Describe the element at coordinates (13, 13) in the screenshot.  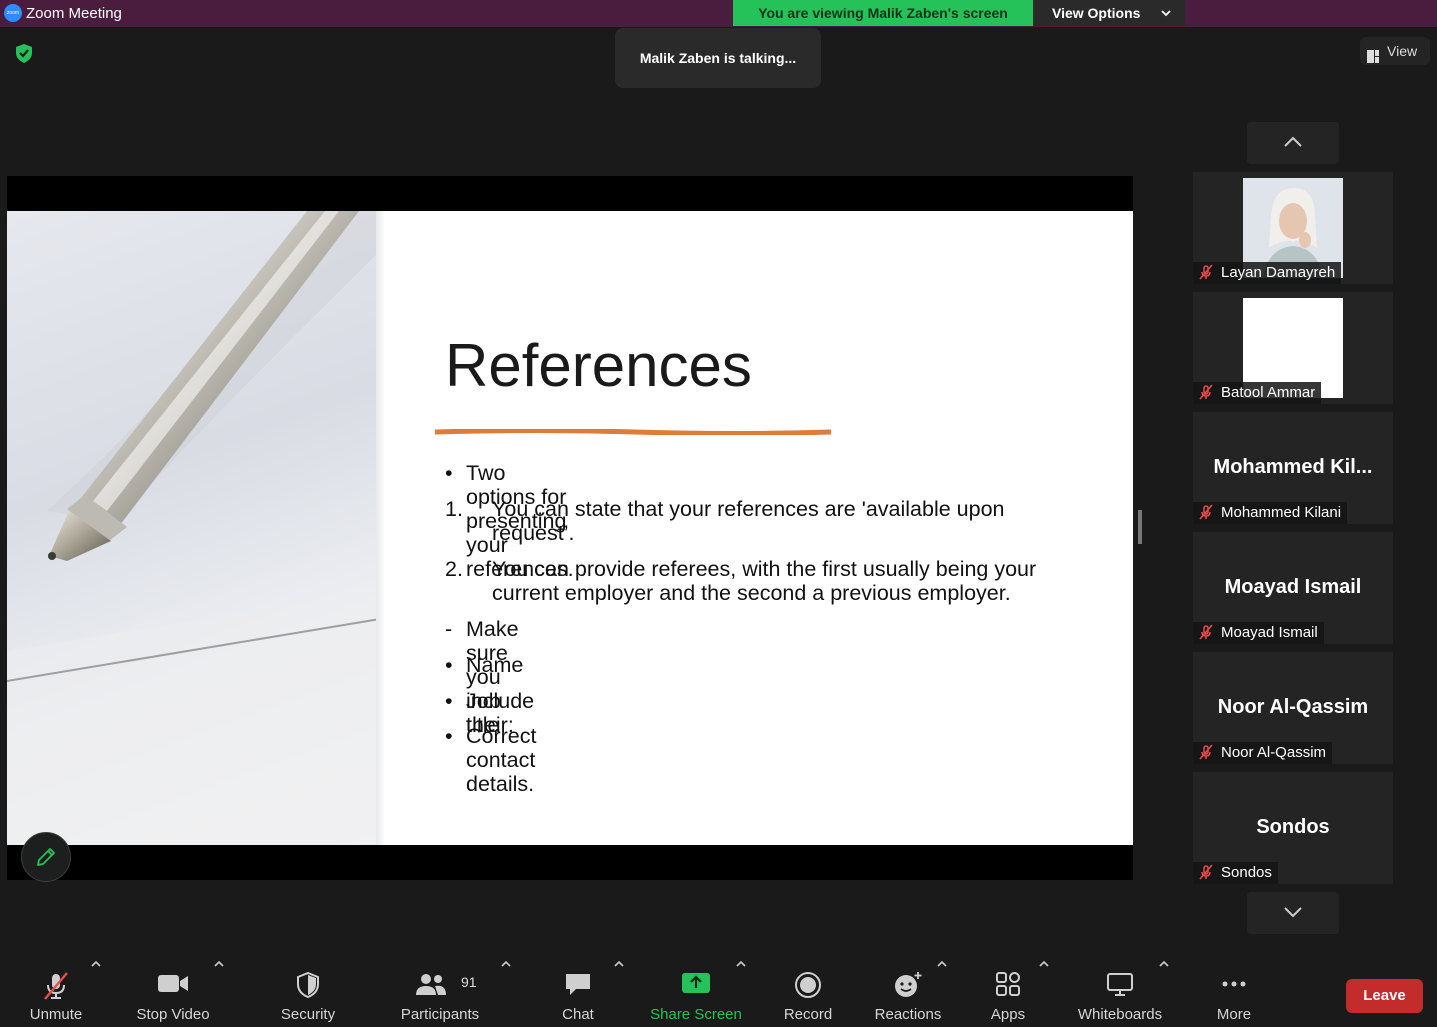
I see `zoom-logo-icon: zoom` at that location.